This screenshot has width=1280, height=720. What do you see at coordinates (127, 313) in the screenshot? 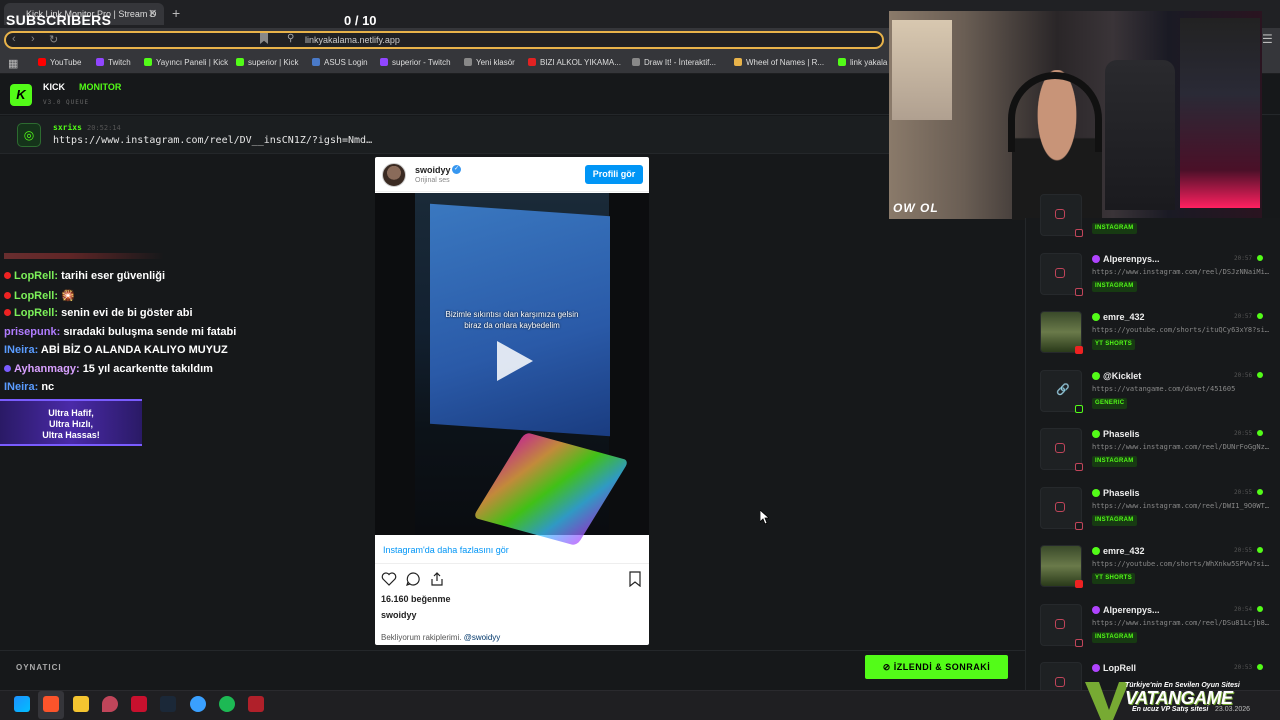
I see `chat-text: senin evi de bi göster abi` at bounding box center [127, 313].